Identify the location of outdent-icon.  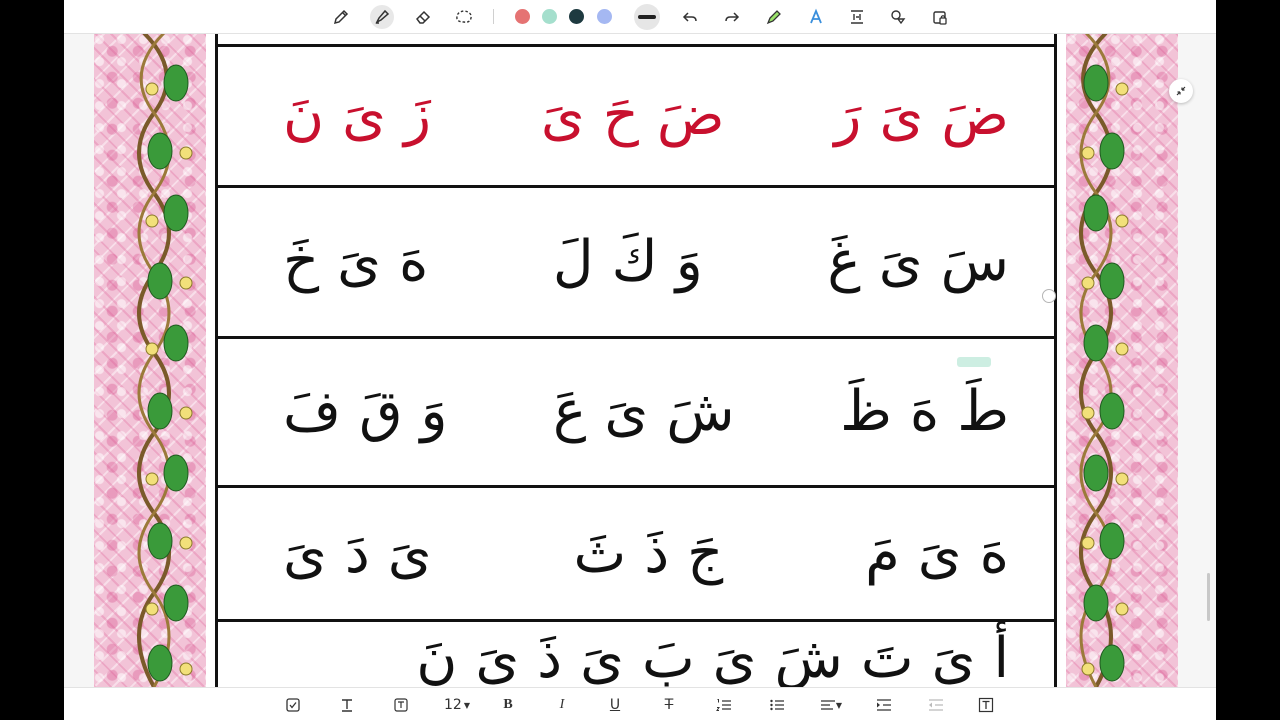
(936, 705).